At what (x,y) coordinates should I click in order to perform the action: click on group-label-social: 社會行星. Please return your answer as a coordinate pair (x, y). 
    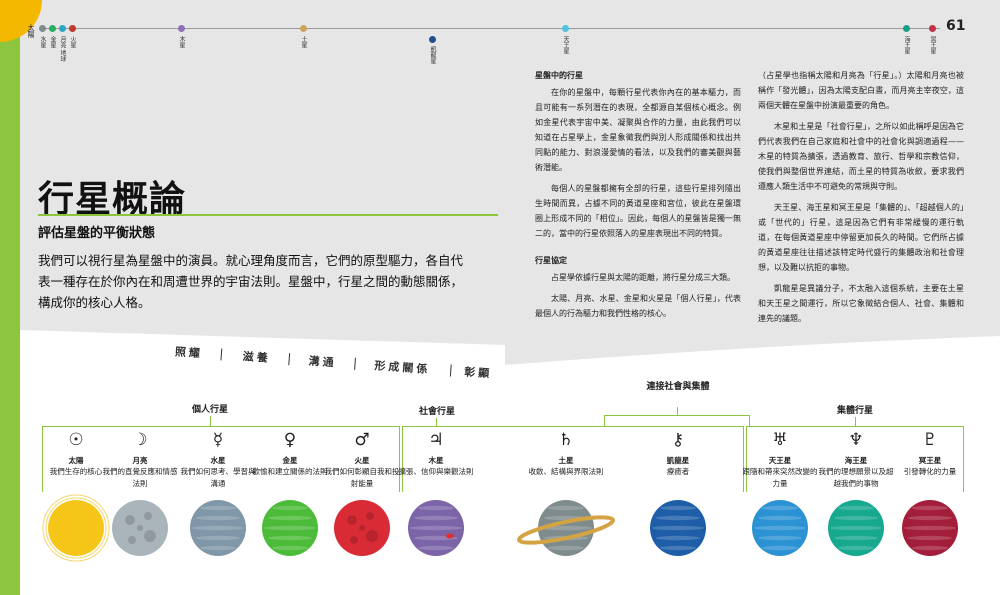
    Looking at the image, I should click on (436, 412).